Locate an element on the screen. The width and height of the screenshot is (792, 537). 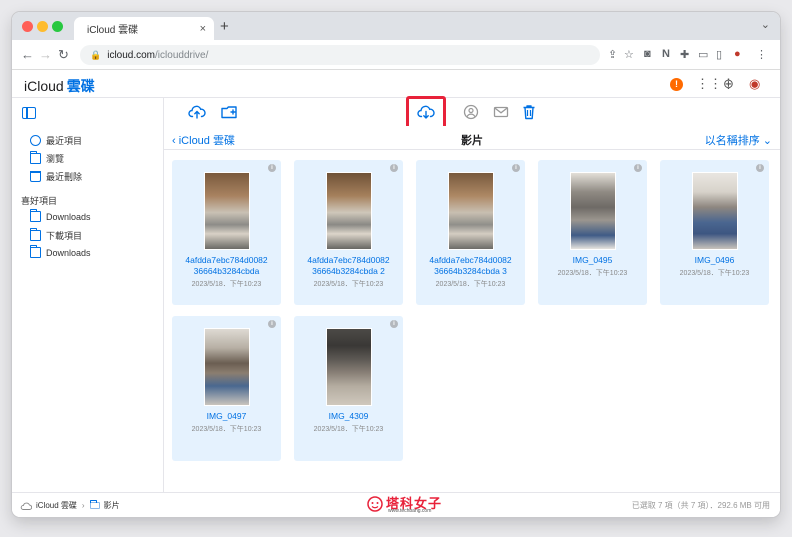
site-watermark-logo: 塔科女子 www.techbang.com is located at coordinates (409, 504).